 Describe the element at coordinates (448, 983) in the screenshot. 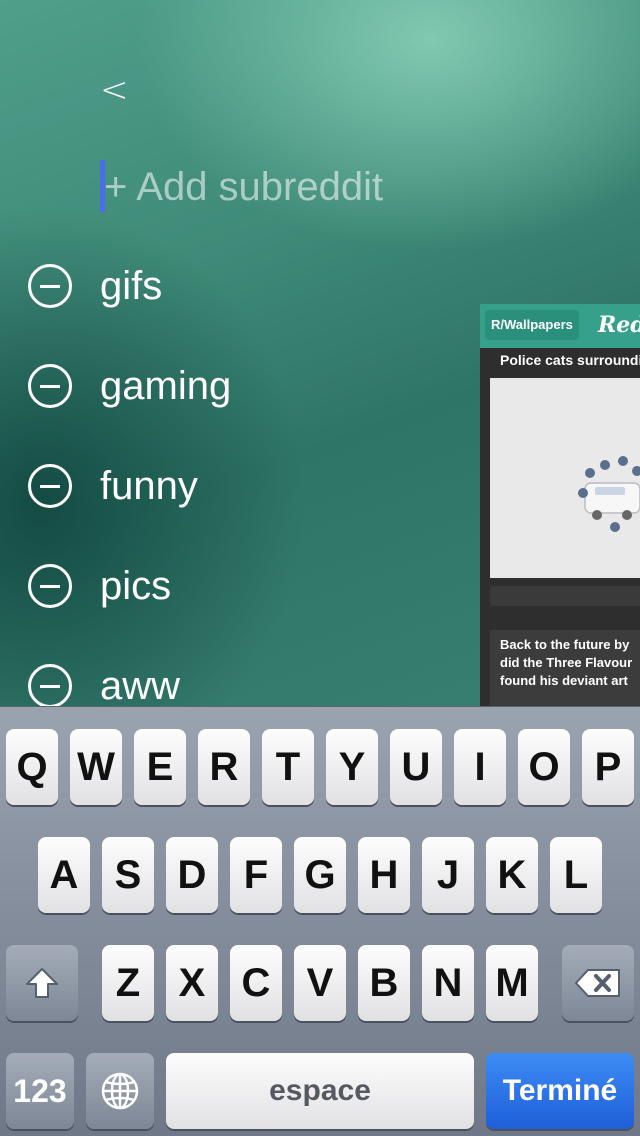

I see `key-n: N` at that location.